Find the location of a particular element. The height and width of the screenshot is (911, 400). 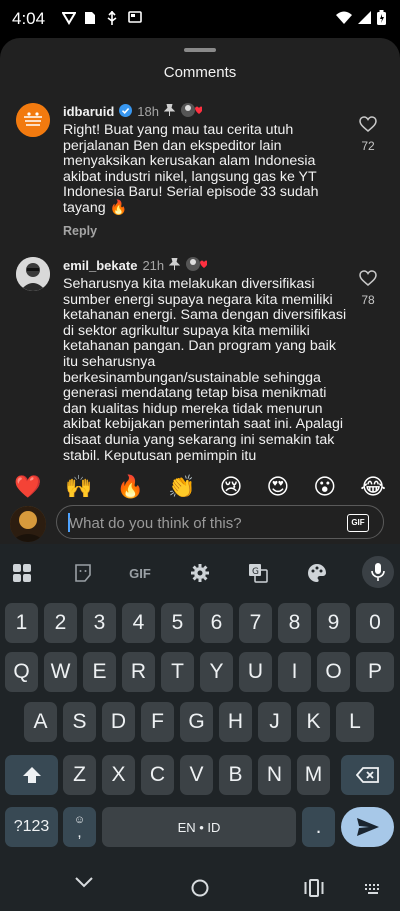

key-i: I is located at coordinates (294, 672).